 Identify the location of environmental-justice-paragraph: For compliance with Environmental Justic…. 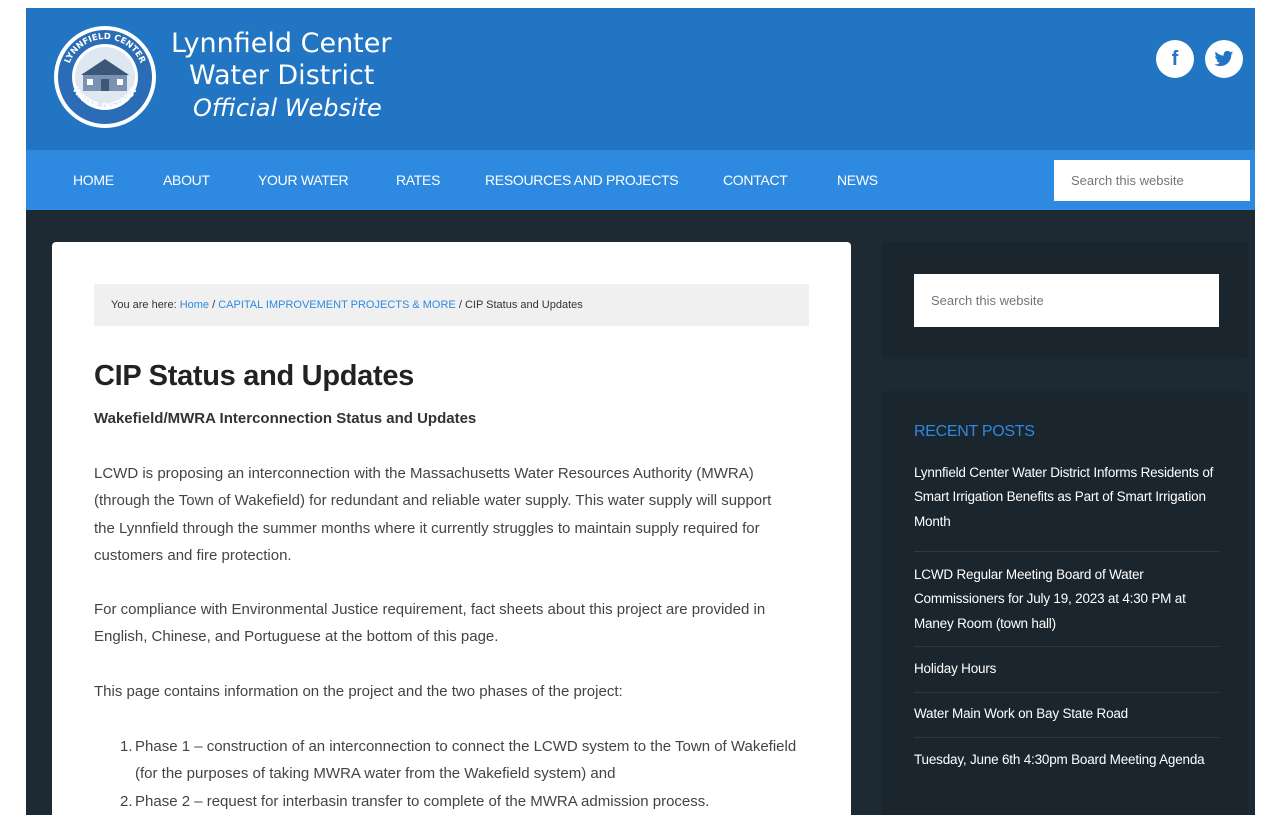
(430, 623).